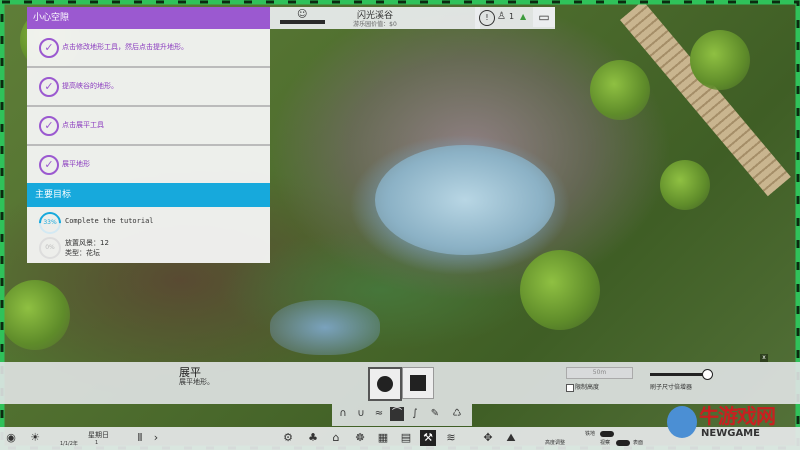 This screenshot has height=450, width=800. Describe the element at coordinates (383, 438) in the screenshot. I see `paths-icon: ▦` at that location.